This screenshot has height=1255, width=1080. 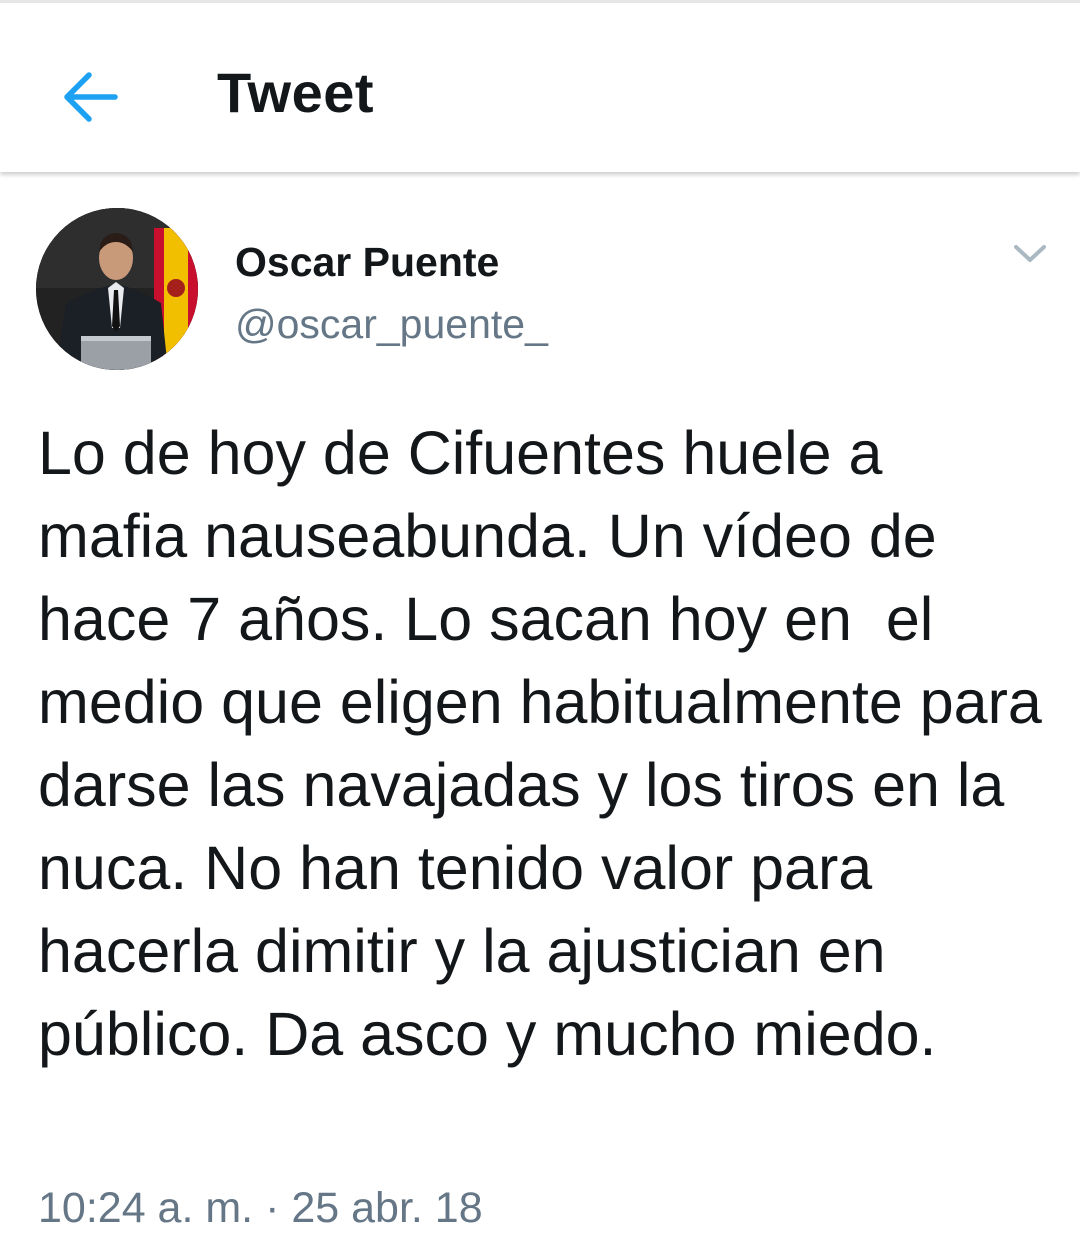 What do you see at coordinates (296, 92) in the screenshot?
I see `page-title: Tweet` at bounding box center [296, 92].